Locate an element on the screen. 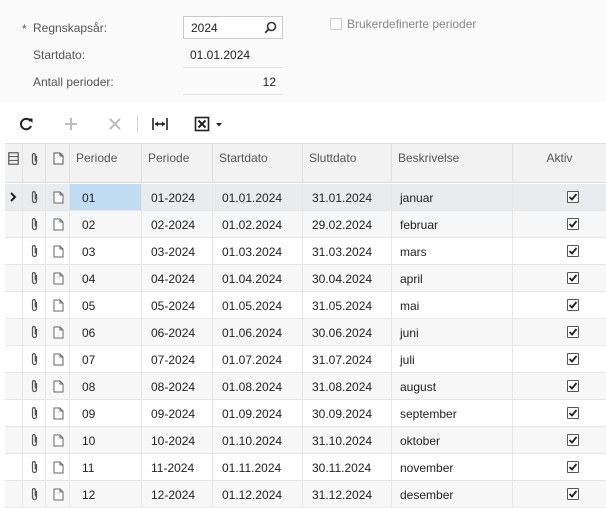 The height and width of the screenshot is (508, 606). attachments-header is located at coordinates (34, 163).